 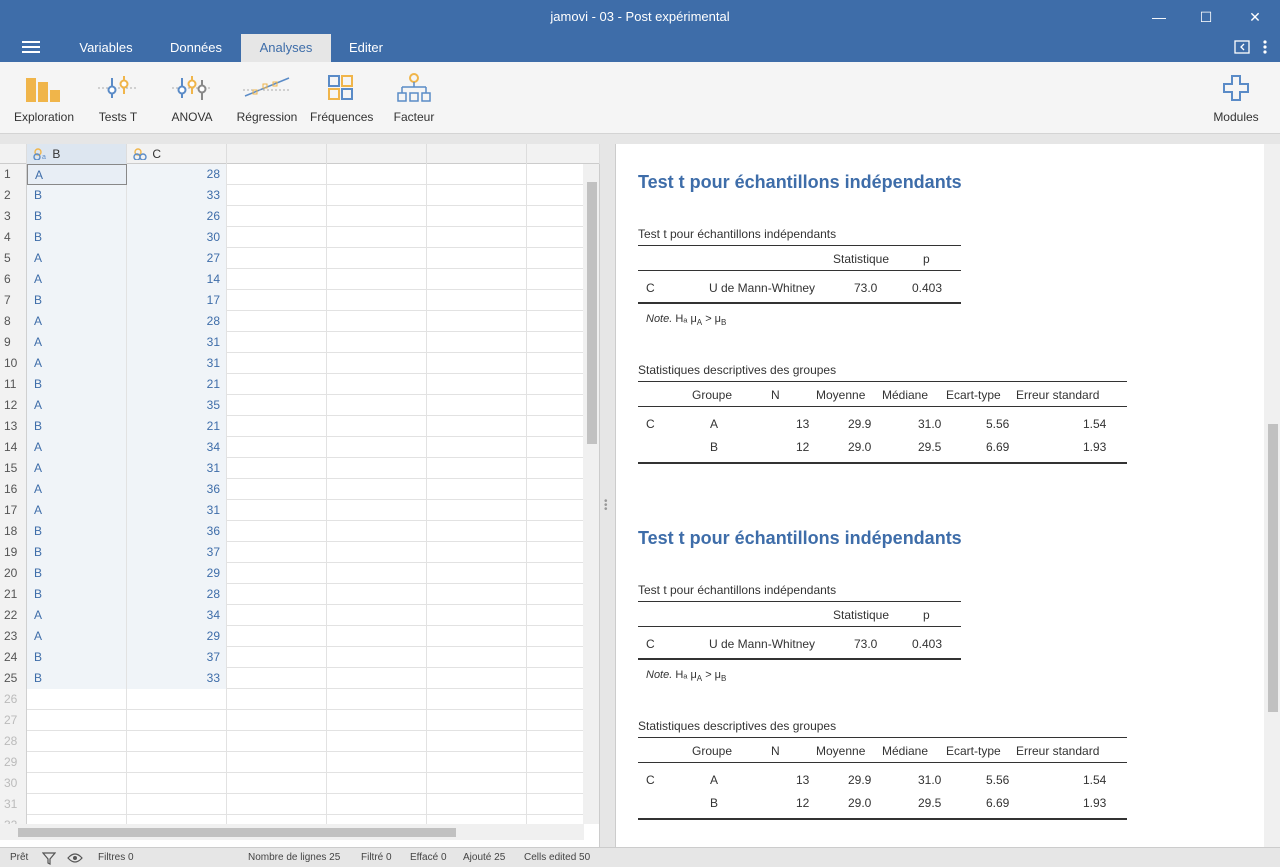 I want to click on row-number: 20, so click(x=13, y=573).